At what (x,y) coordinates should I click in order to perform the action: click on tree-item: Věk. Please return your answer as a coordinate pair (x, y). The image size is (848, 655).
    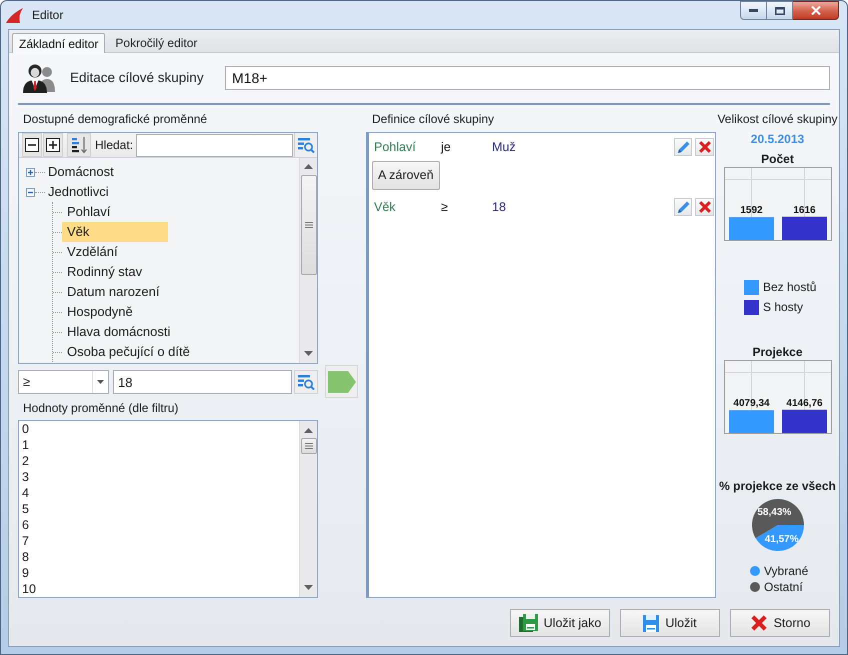
    Looking at the image, I should click on (115, 232).